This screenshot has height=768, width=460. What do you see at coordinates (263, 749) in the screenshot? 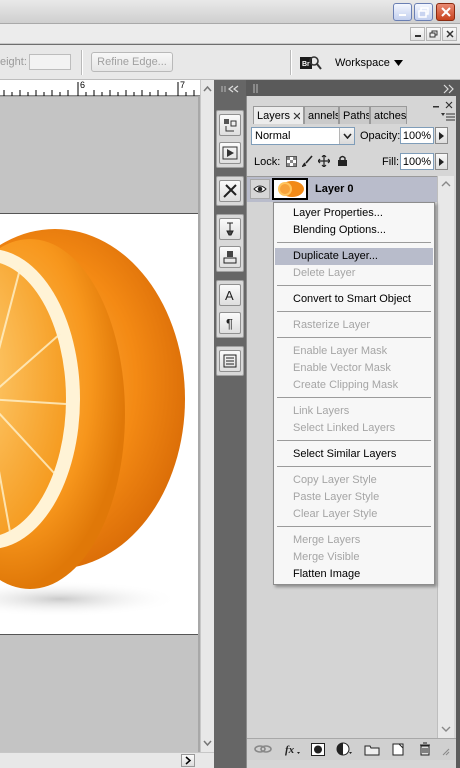
I see `link-layers-button` at bounding box center [263, 749].